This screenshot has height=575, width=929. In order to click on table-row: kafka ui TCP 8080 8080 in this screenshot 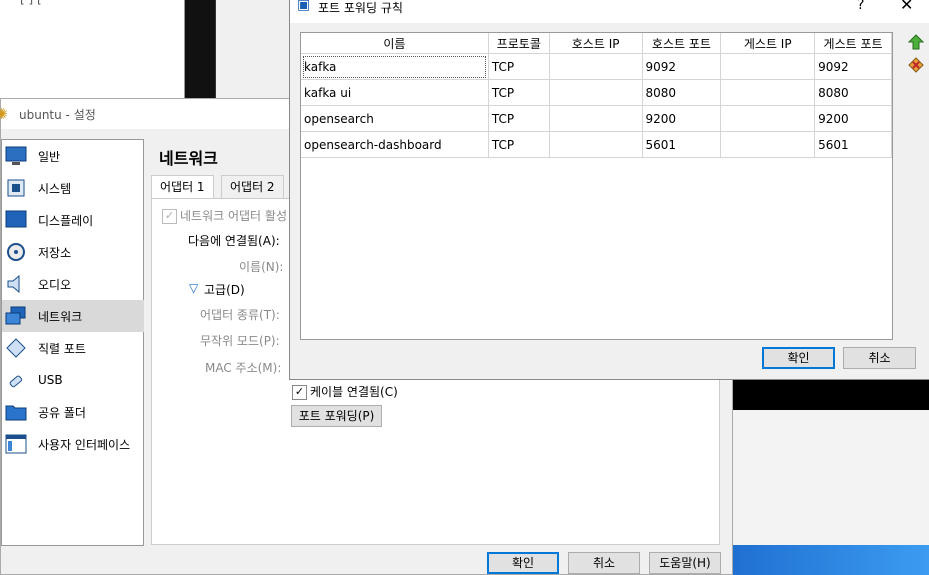, I will do `click(596, 92)`.